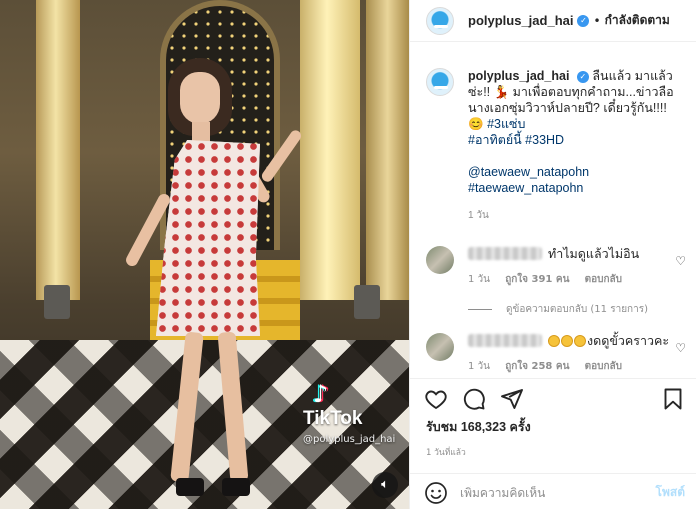 The image size is (696, 509). I want to click on mute-button: 🔈︎, so click(385, 485).